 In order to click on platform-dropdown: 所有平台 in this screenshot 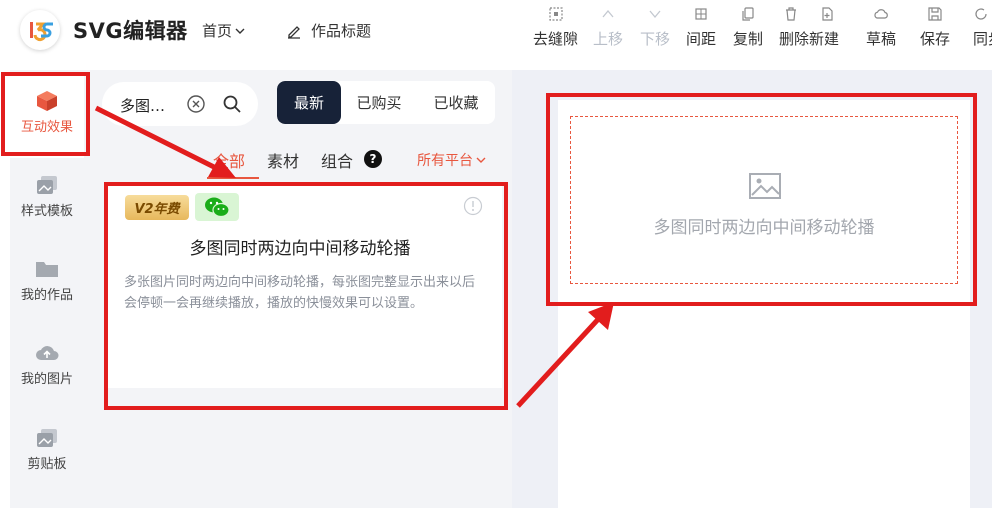, I will do `click(452, 160)`.